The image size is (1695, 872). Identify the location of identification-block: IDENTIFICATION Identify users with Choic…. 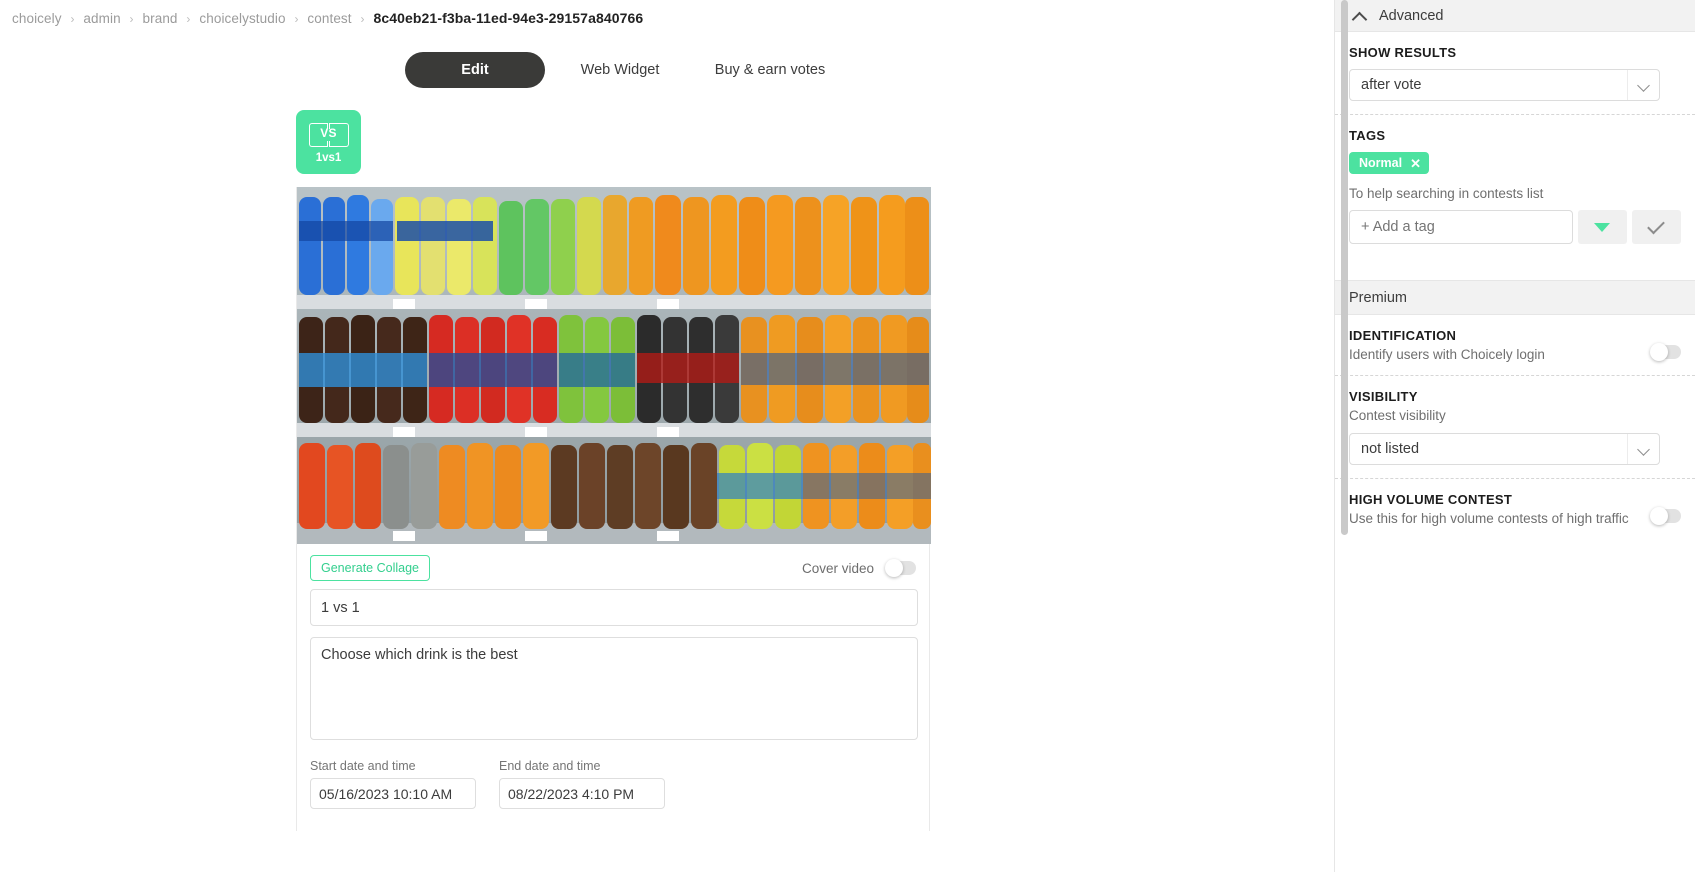
(1515, 345).